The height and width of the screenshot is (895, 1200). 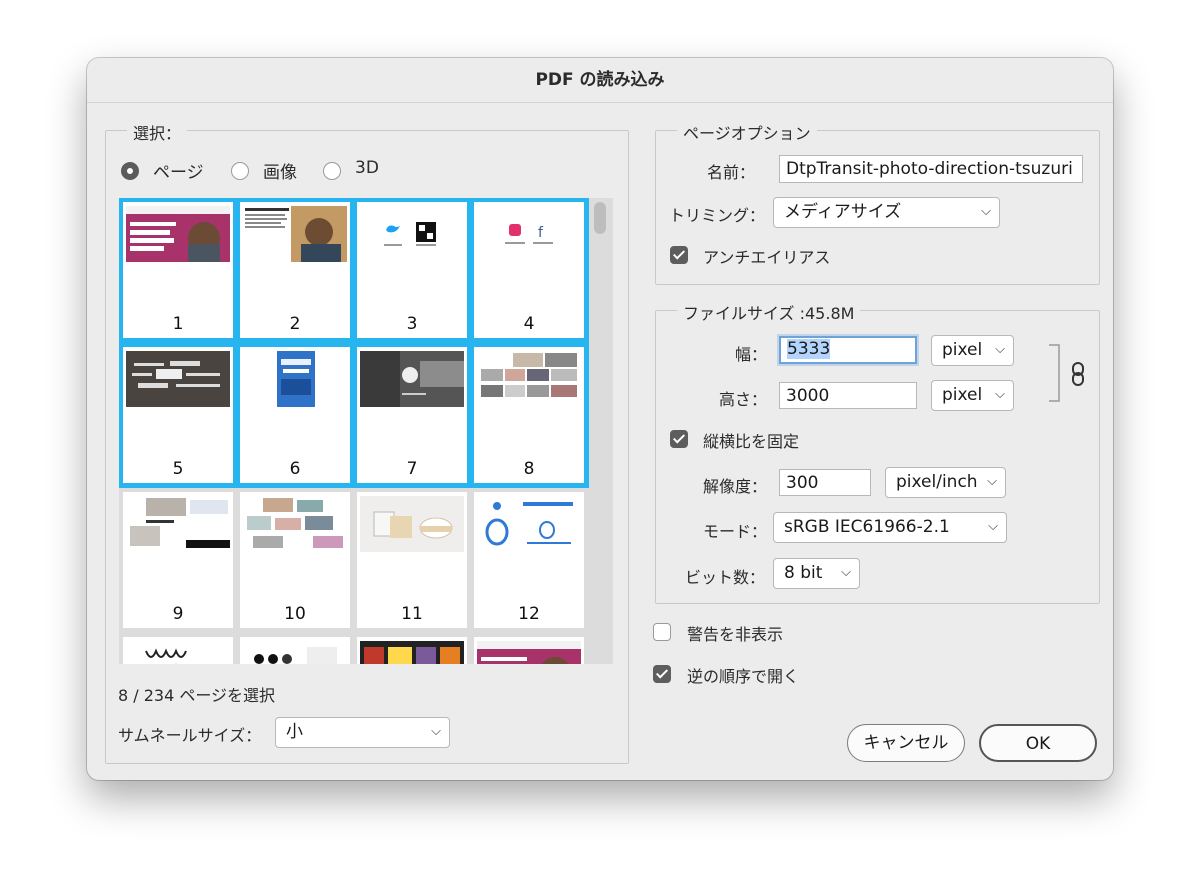 I want to click on thumbnail-page-9: 9, so click(x=178, y=560).